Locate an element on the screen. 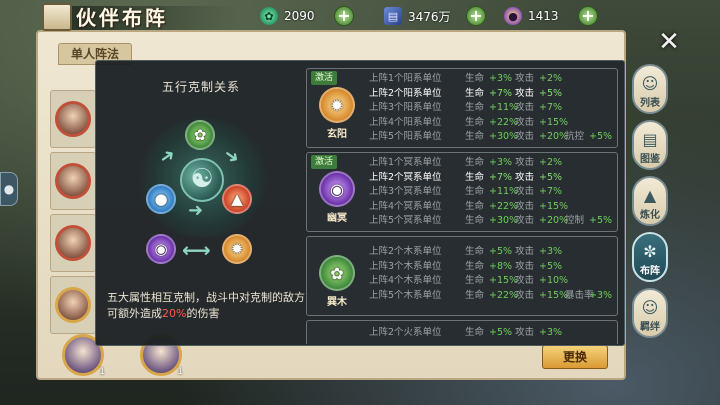 Image resolution: width=720 pixels, height=405 pixels. side-item-formation: ✼ 布阵 is located at coordinates (650, 257).